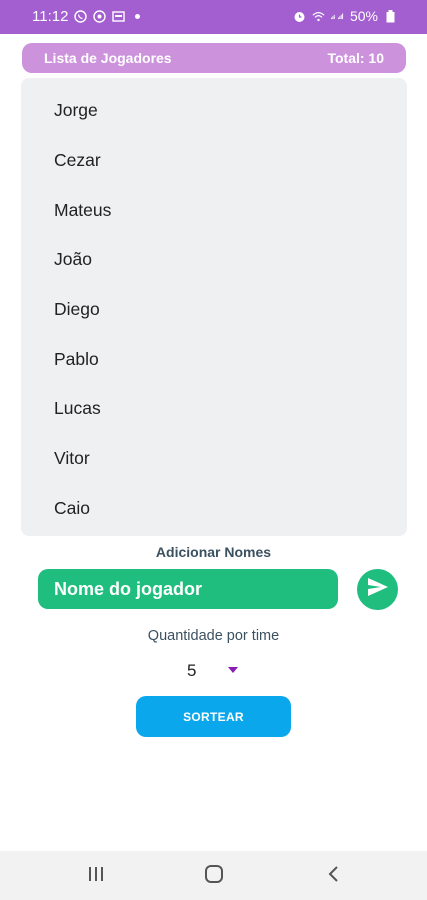 The image size is (427, 900). I want to click on player-item: Mateus, so click(214, 210).